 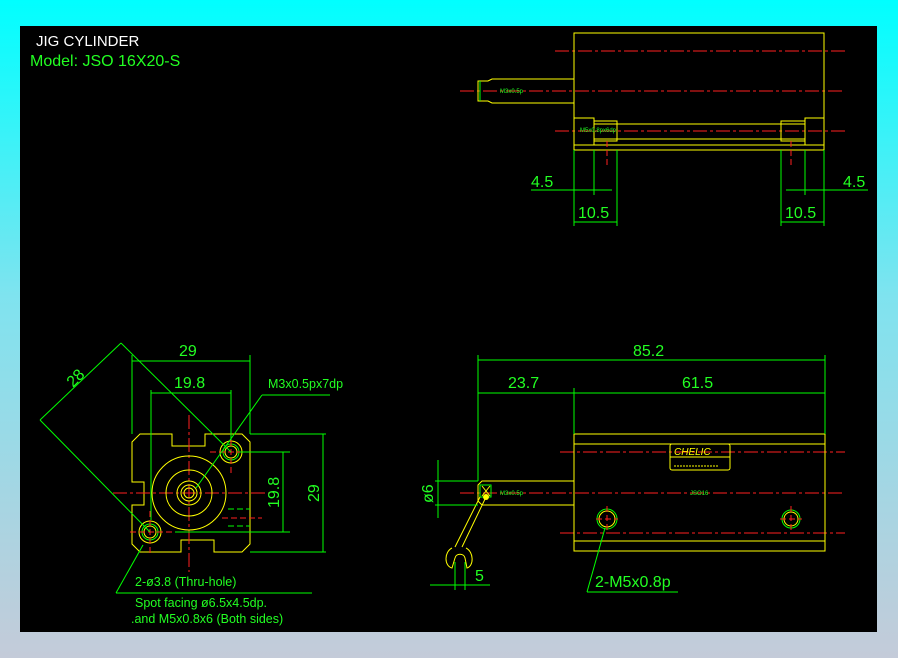 What do you see at coordinates (593, 213) in the screenshot?
I see `dim-left-10.5: 10.5` at bounding box center [593, 213].